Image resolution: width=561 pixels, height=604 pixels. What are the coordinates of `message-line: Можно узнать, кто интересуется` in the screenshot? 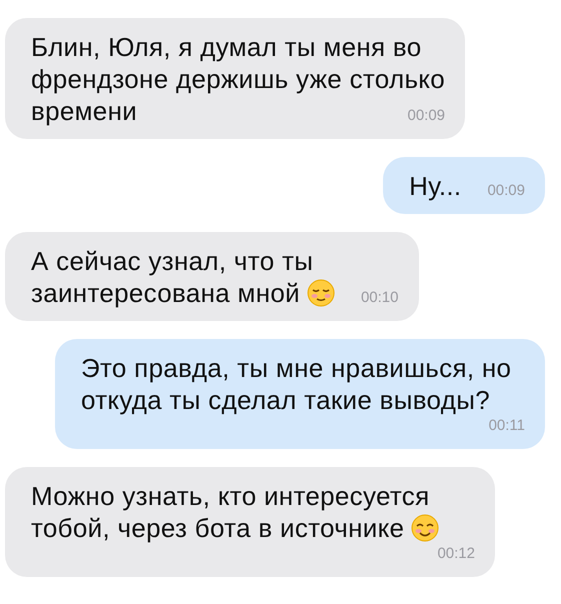 It's located at (230, 496).